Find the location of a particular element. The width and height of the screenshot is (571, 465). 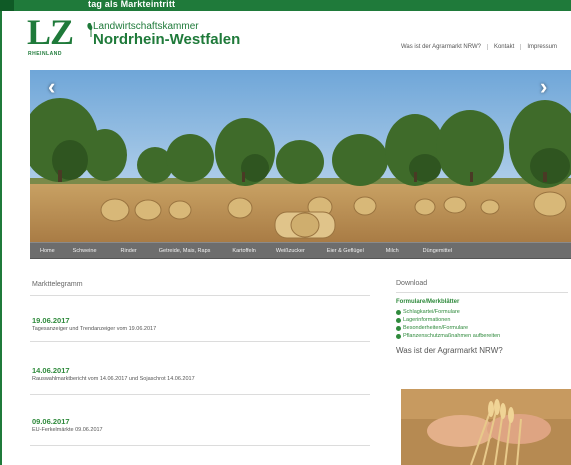

title-bar-accent is located at coordinates (7, 5).